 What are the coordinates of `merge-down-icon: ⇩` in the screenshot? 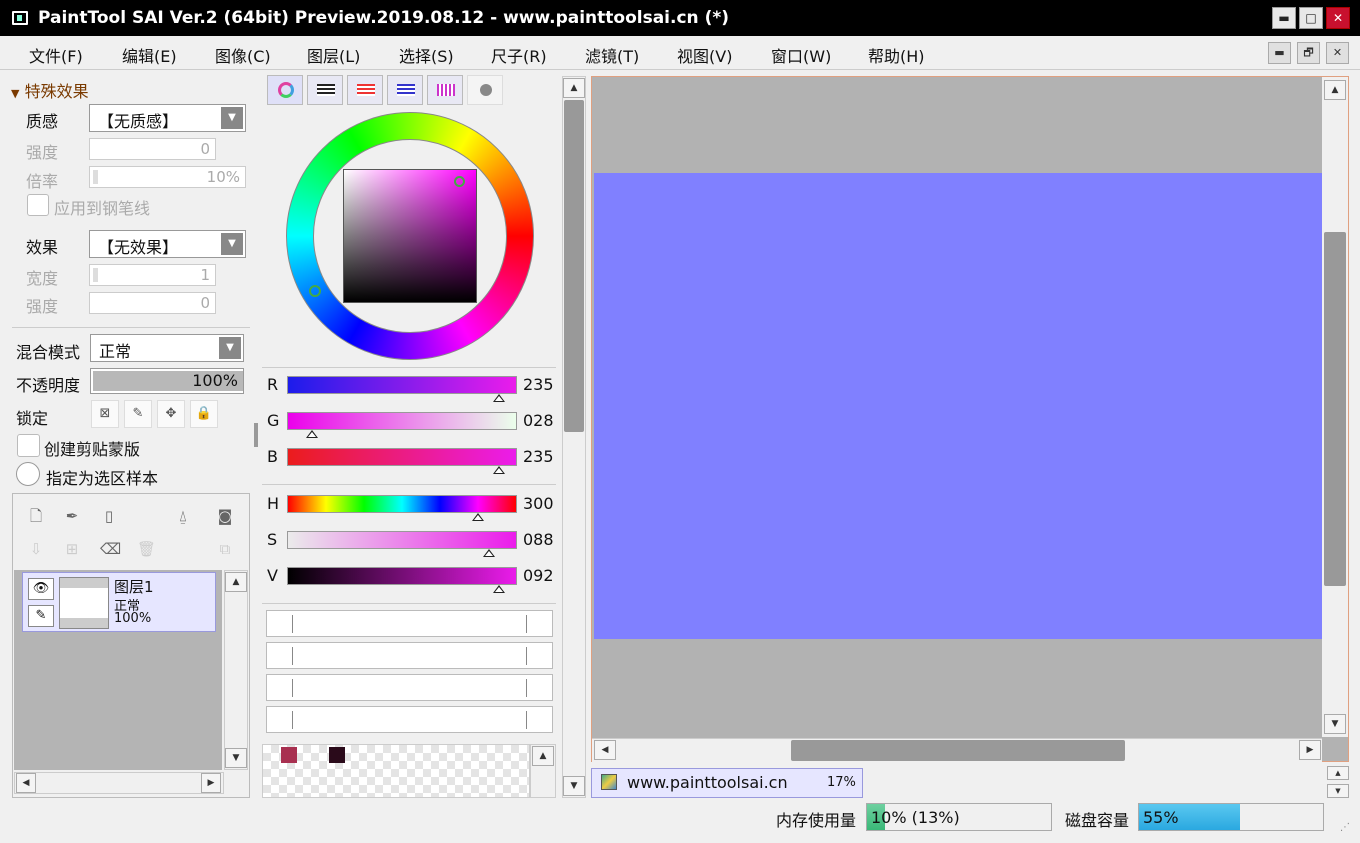 It's located at (36, 549).